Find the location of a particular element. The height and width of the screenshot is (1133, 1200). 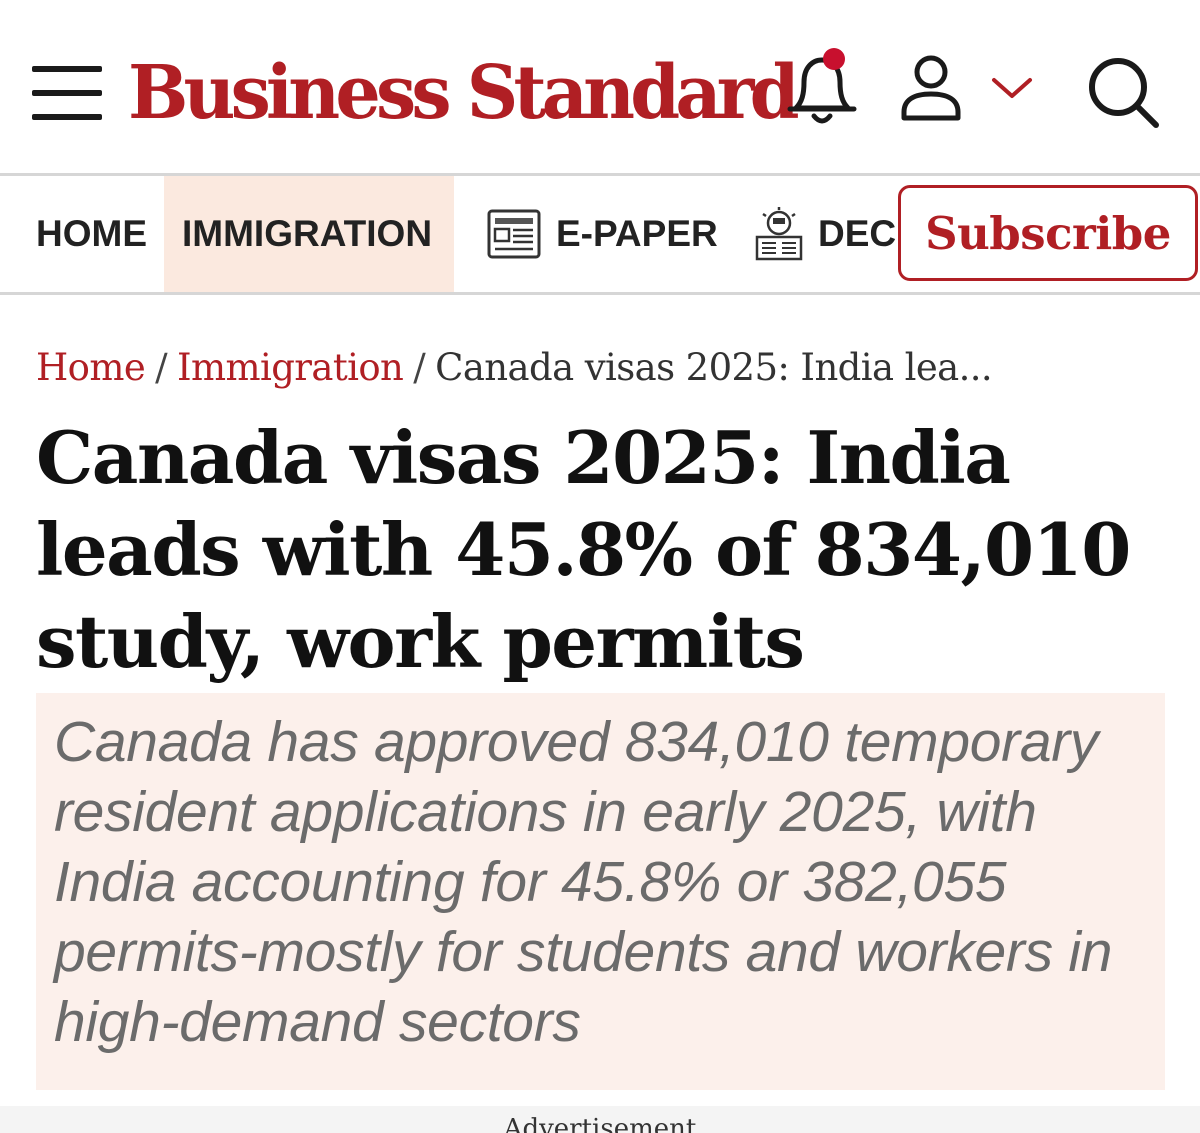

nav-item-label: IMMIGRATION is located at coordinates (307, 233).